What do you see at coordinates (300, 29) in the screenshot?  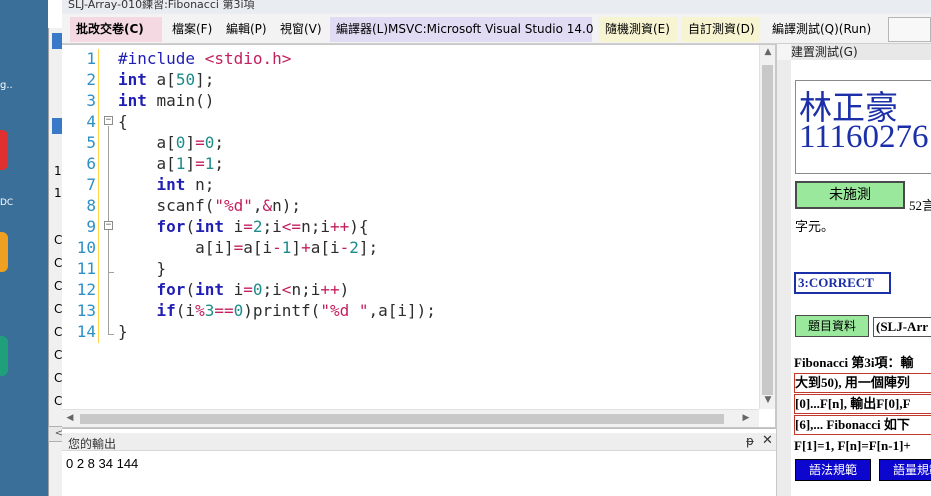 I see `menu-view: 視窗(V)` at bounding box center [300, 29].